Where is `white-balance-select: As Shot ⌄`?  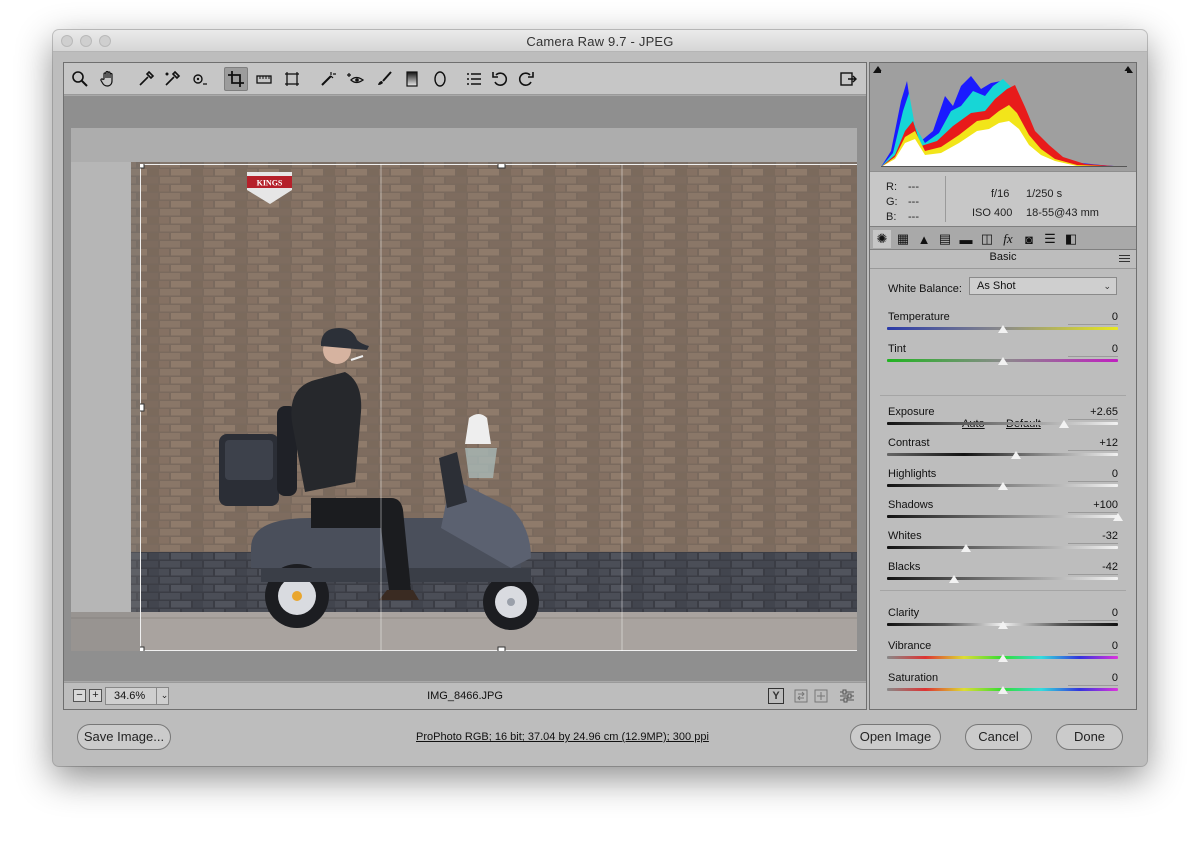 white-balance-select: As Shot ⌄ is located at coordinates (1043, 286).